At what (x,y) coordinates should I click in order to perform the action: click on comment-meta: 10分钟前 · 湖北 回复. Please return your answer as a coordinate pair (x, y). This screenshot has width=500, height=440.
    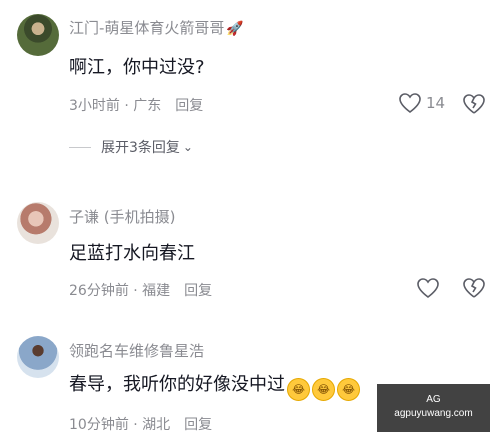
    Looking at the image, I should click on (140, 424).